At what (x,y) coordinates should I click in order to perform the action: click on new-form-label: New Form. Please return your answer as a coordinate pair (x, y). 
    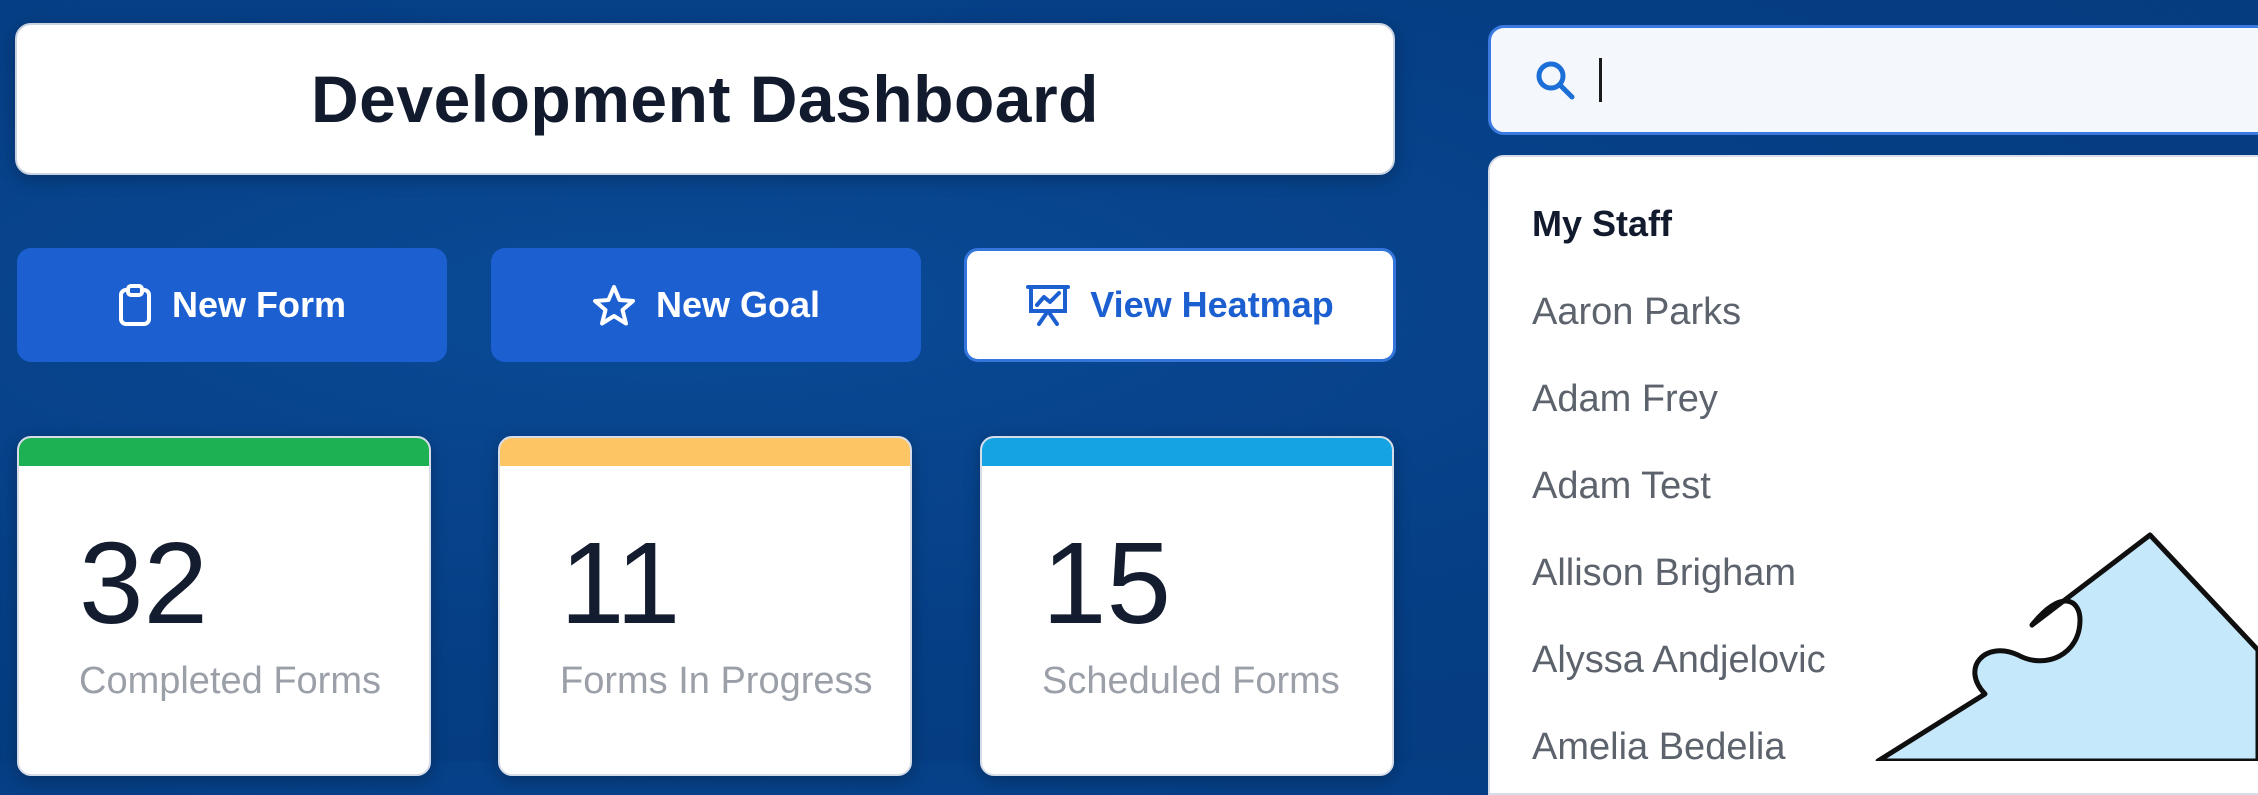
    Looking at the image, I should click on (259, 304).